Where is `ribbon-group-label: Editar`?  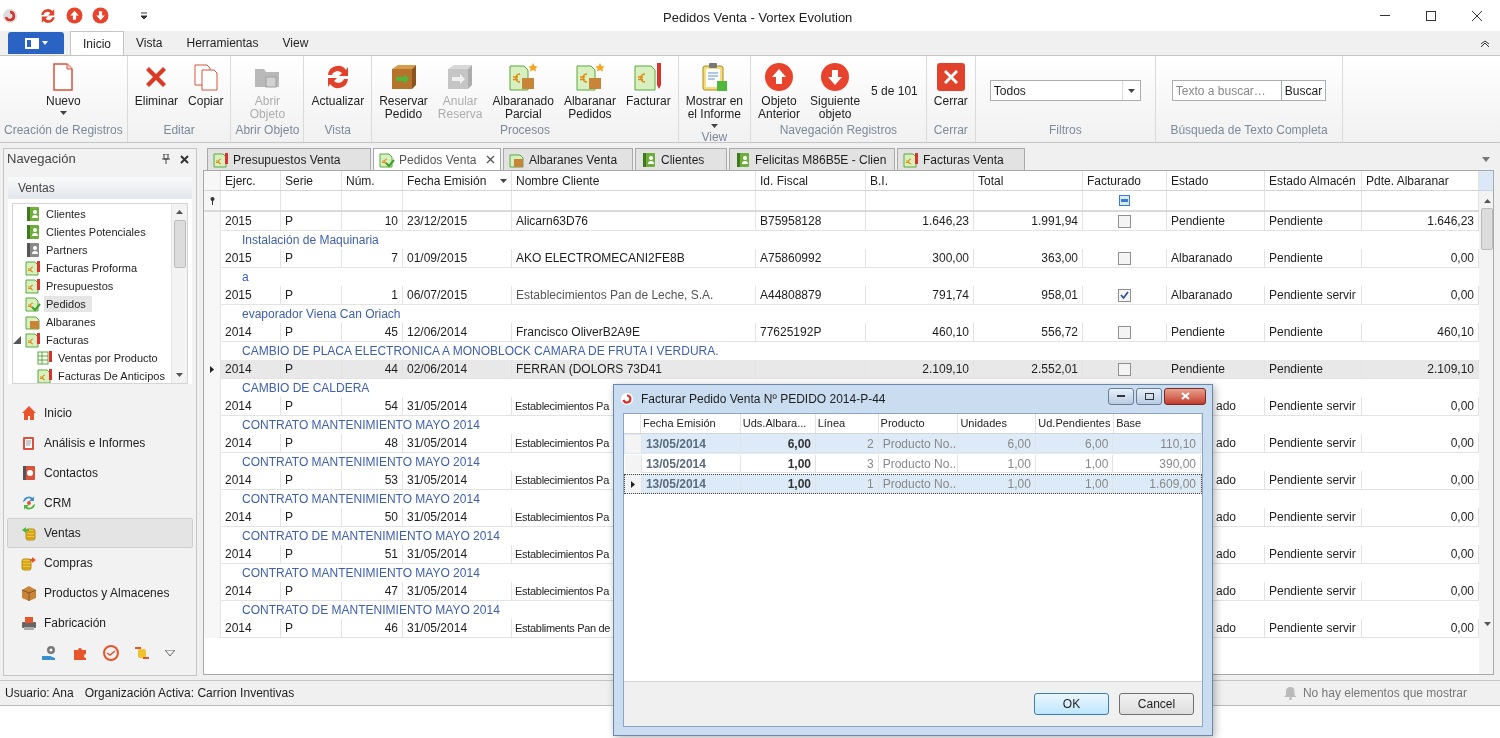 ribbon-group-label: Editar is located at coordinates (179, 130).